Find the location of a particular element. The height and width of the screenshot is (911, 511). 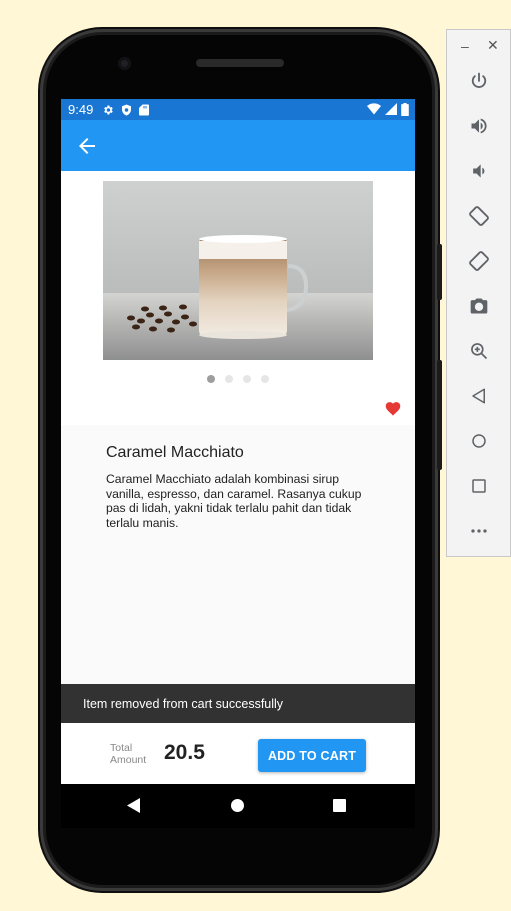

close-icon: ✕ is located at coordinates (493, 45).